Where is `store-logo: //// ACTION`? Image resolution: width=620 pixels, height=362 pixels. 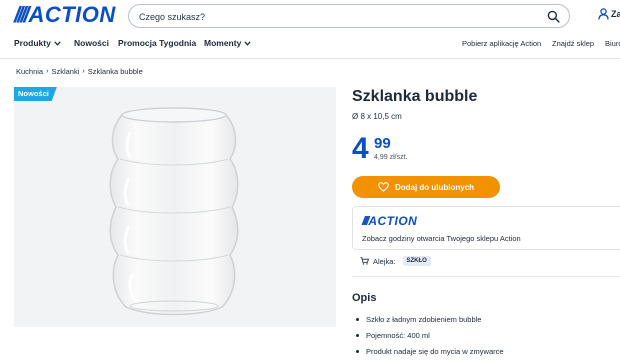
store-logo: //// ACTION is located at coordinates (389, 221).